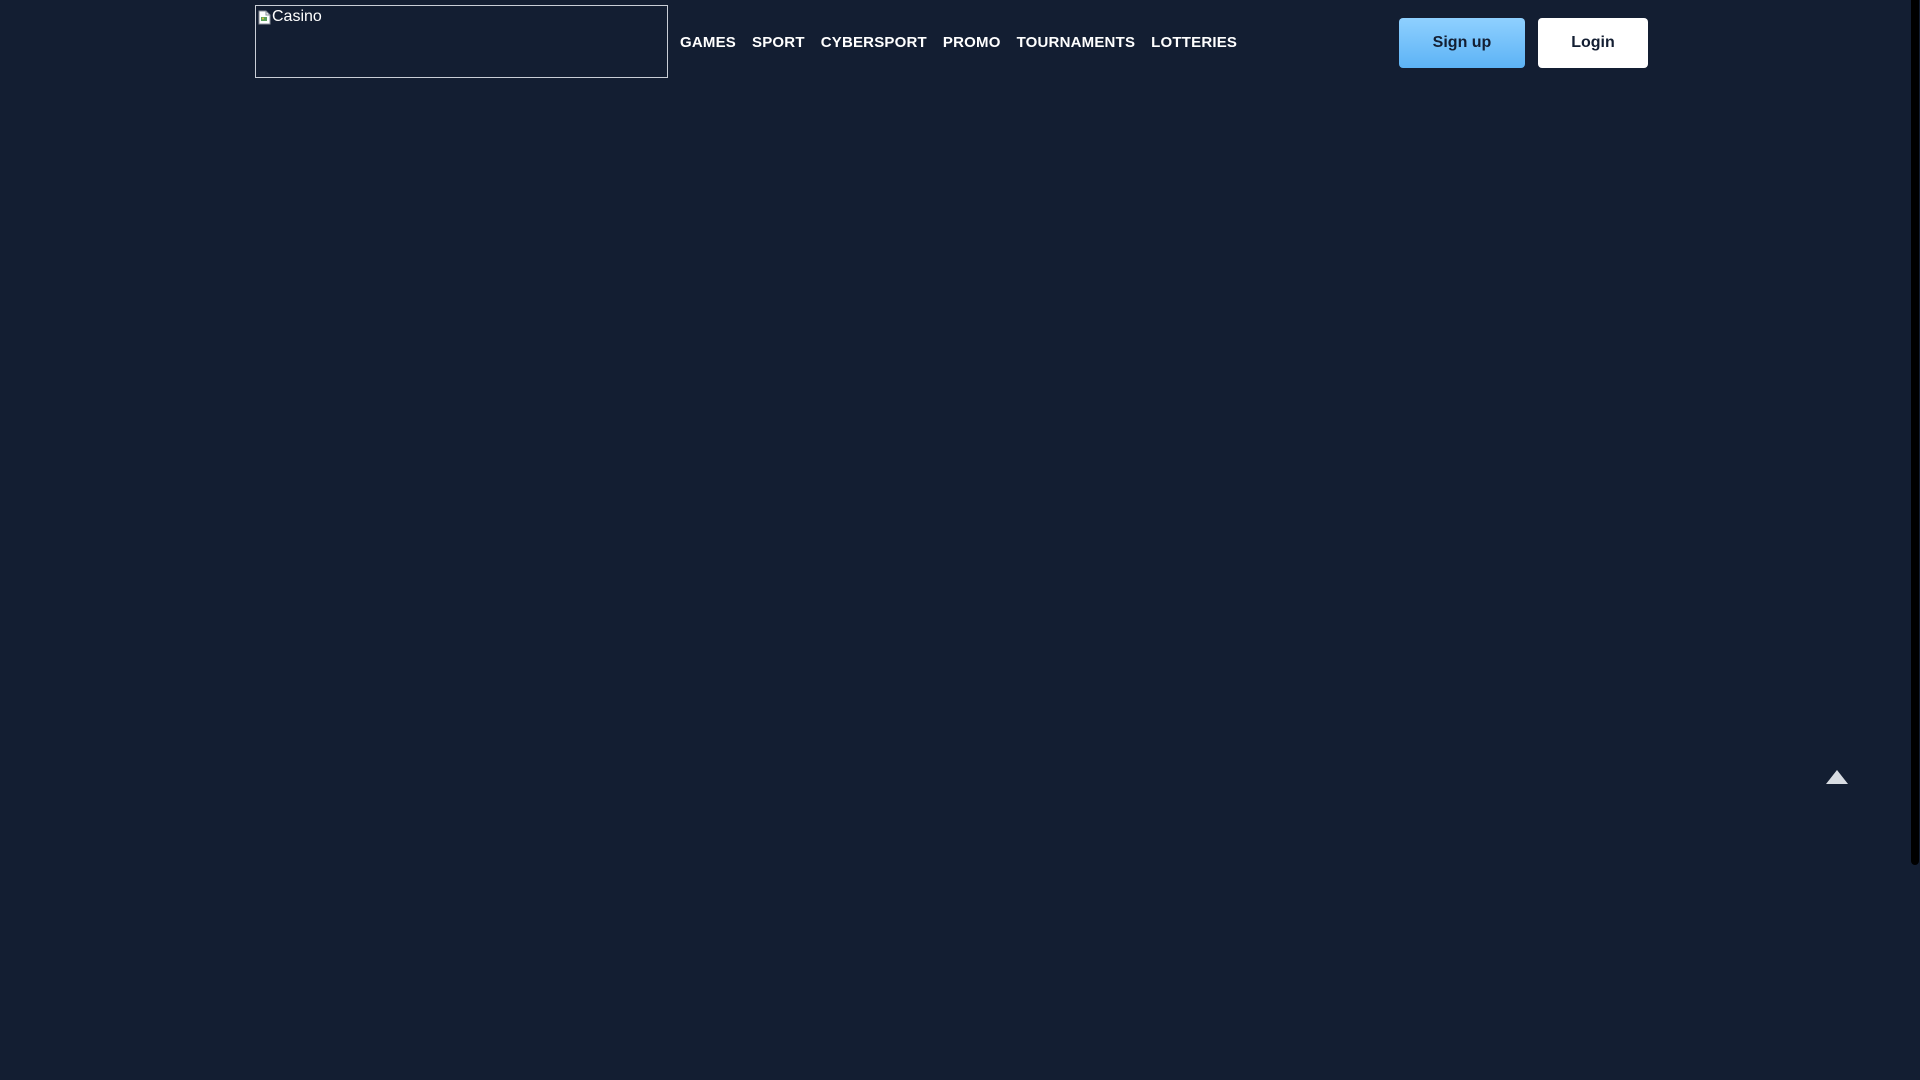 This screenshot has width=1920, height=1080. Describe the element at coordinates (874, 42) in the screenshot. I see `nav-item-cybersport: CYBERSPORT` at that location.